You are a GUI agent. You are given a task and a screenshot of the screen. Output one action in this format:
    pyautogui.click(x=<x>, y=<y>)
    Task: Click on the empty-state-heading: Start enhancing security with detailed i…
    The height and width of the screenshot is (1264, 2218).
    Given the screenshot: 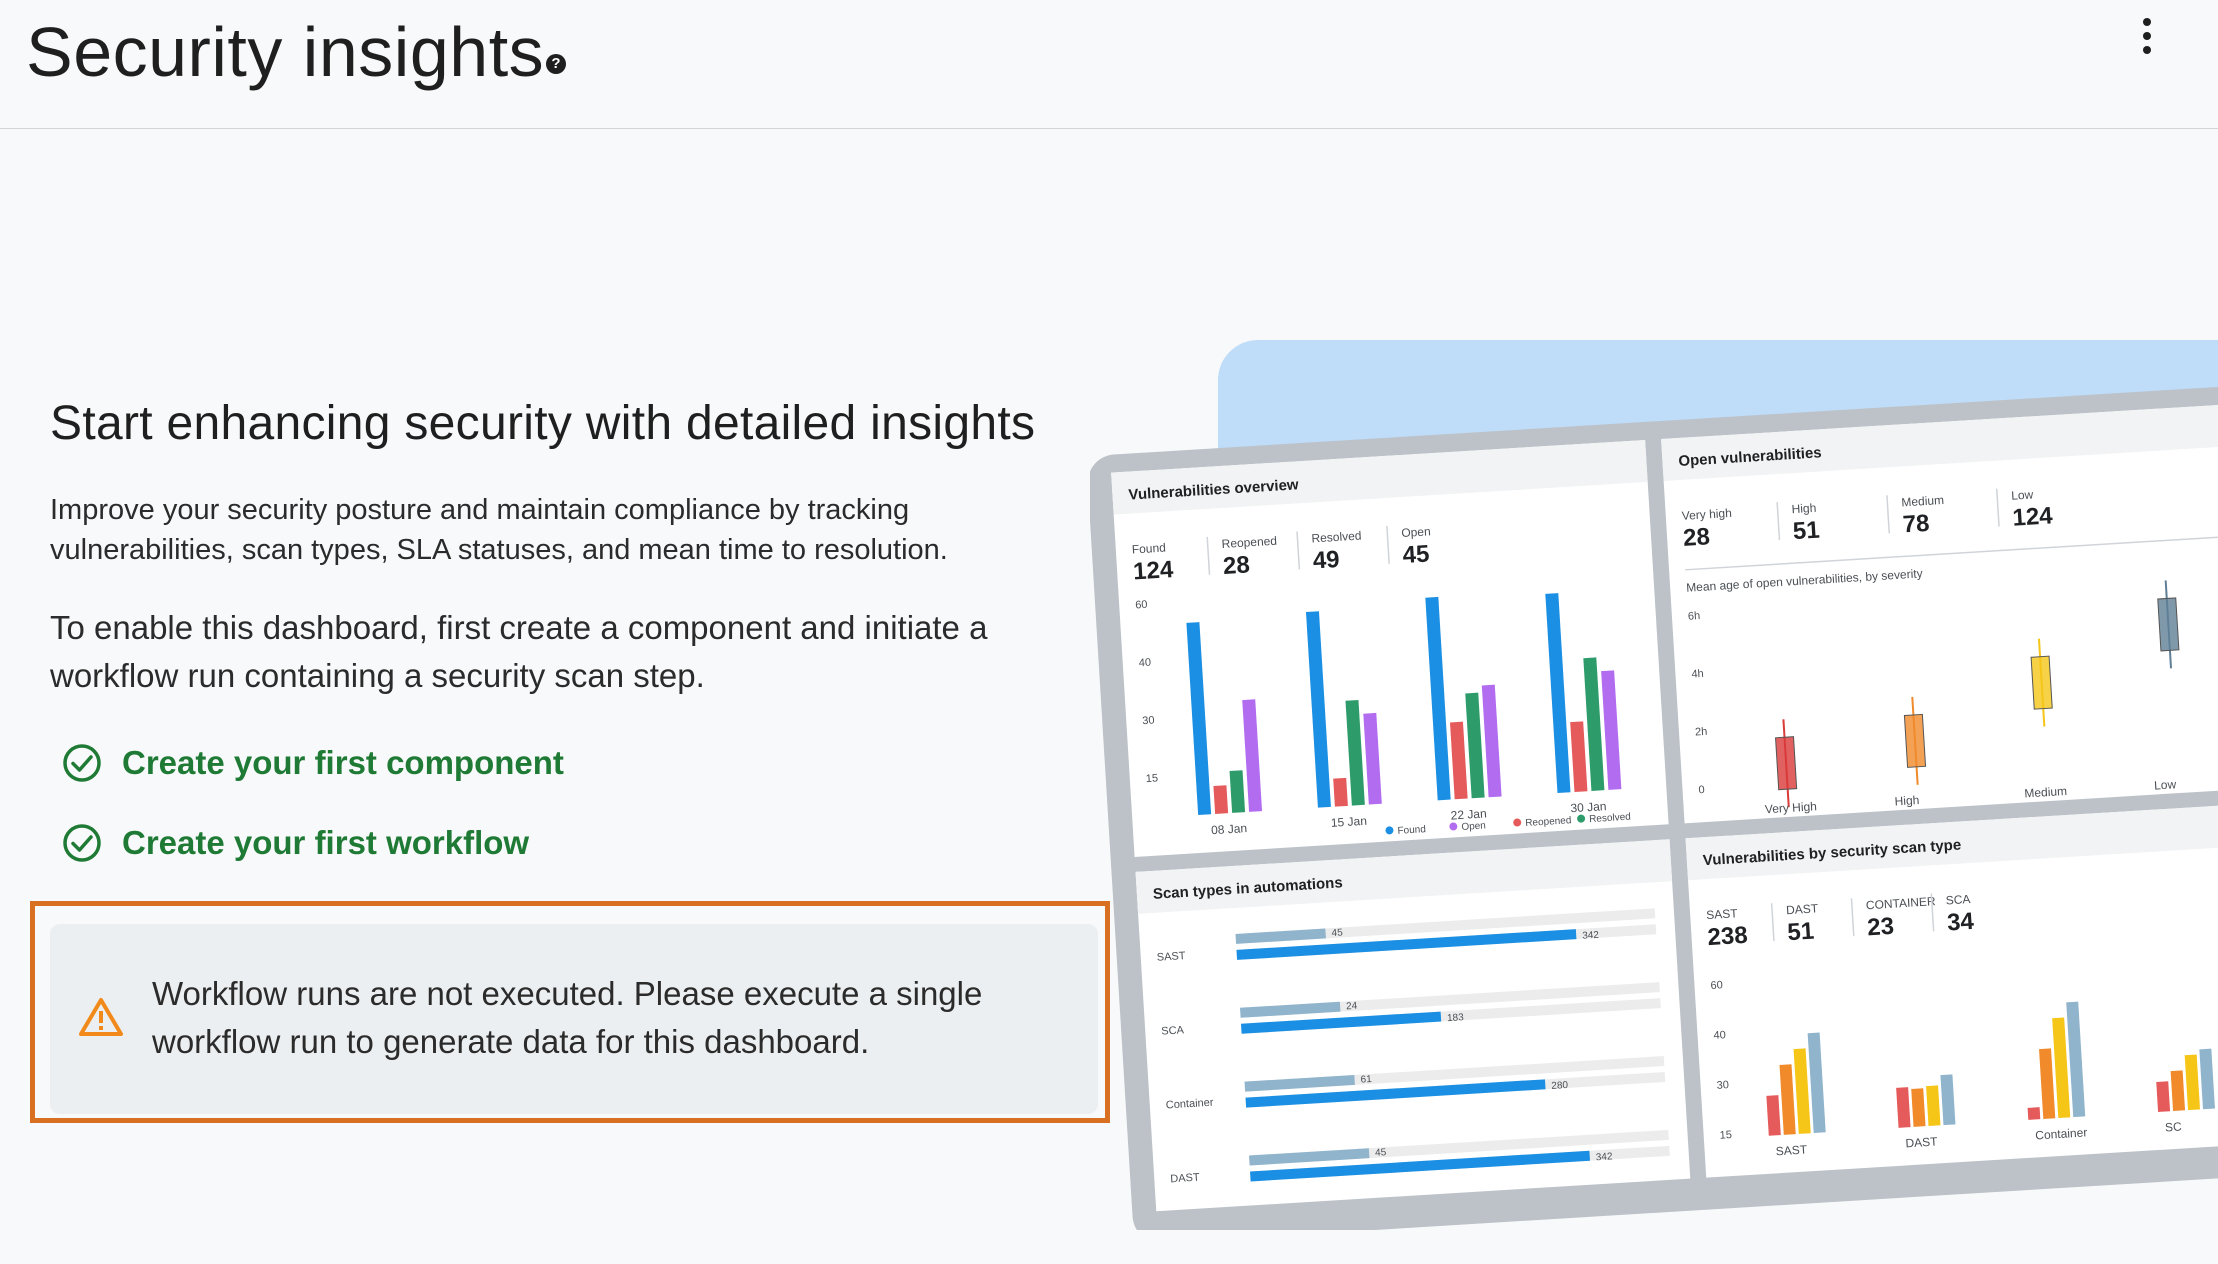 What is the action you would take?
    pyautogui.click(x=543, y=423)
    